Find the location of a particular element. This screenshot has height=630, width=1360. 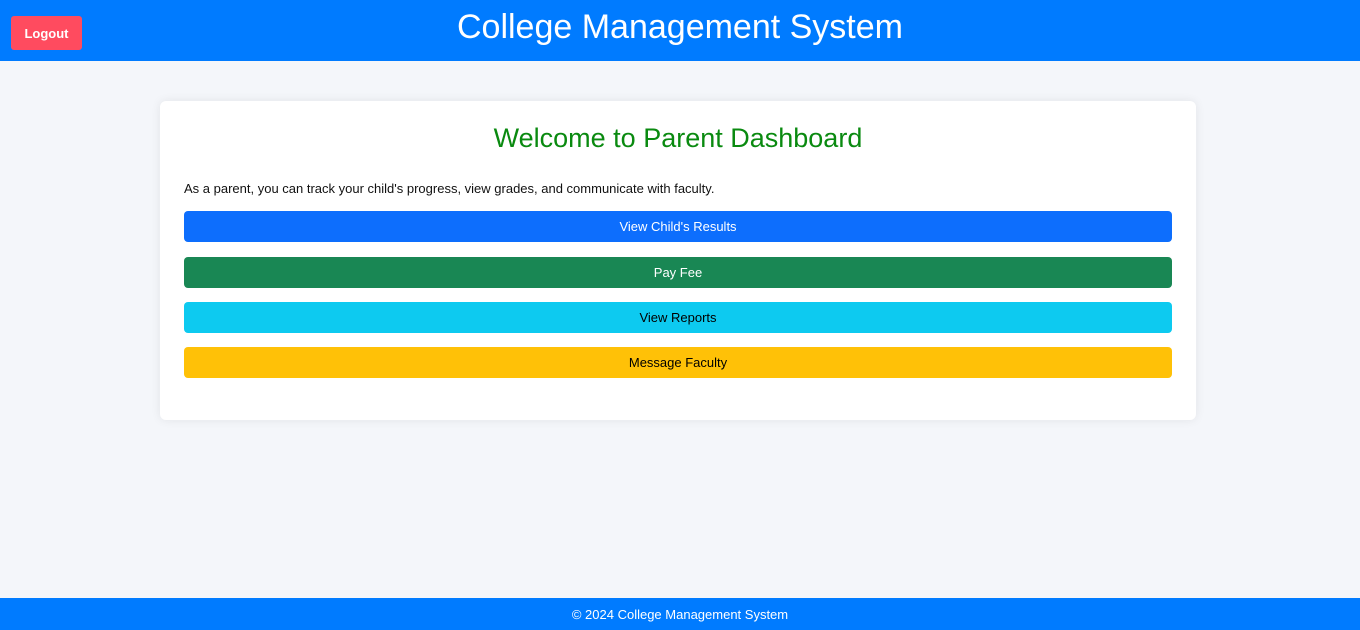

pay-fee-button: Pay Fee is located at coordinates (678, 272).